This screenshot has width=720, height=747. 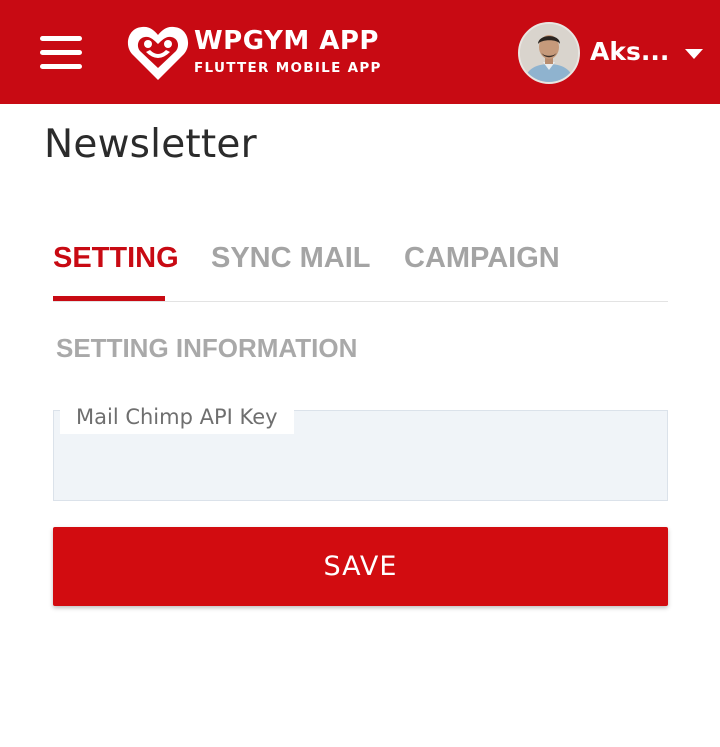 What do you see at coordinates (177, 418) in the screenshot?
I see `mail-chimp-api-key-label: Mail Chimp API Key` at bounding box center [177, 418].